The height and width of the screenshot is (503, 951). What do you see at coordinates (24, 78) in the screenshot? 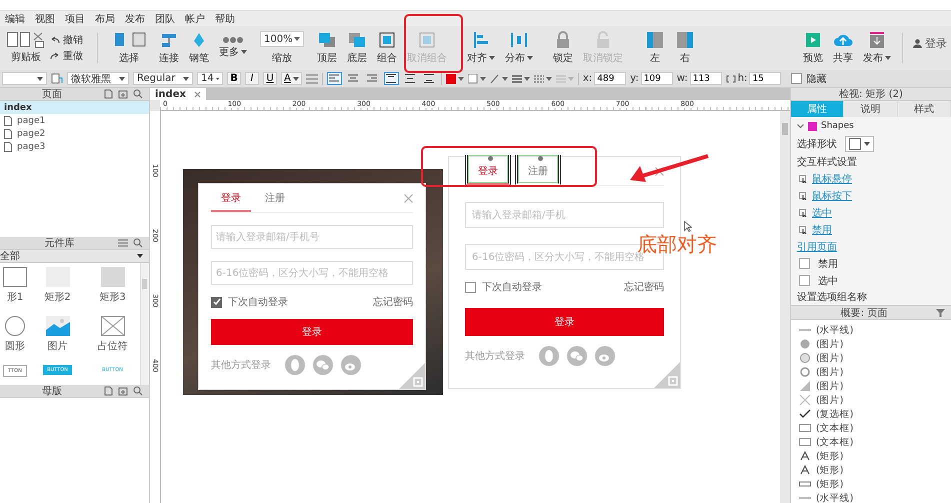
I see `style-dropdown` at bounding box center [24, 78].